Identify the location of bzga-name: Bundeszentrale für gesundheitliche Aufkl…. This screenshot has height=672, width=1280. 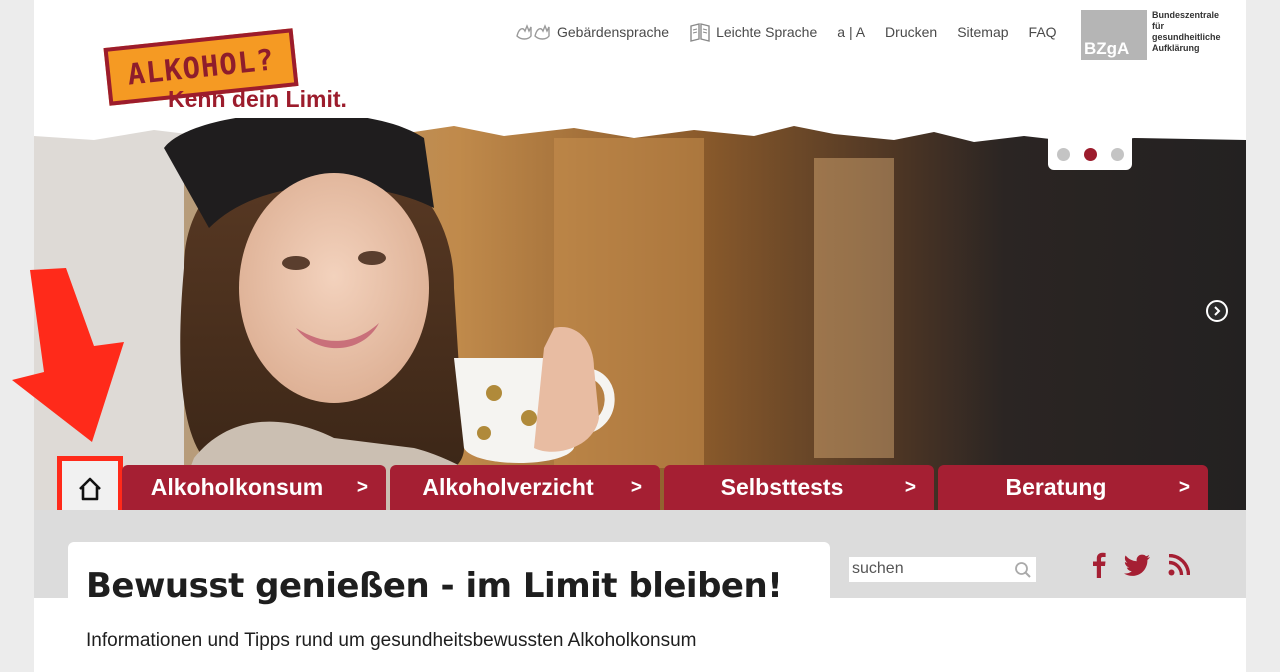
(1186, 35).